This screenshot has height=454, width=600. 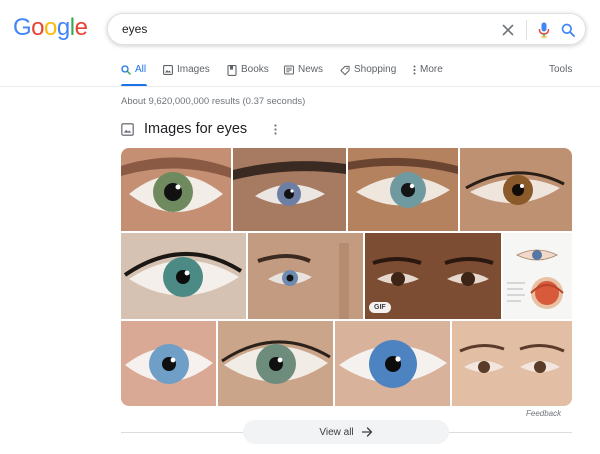 I want to click on voice-search-button, so click(x=544, y=30).